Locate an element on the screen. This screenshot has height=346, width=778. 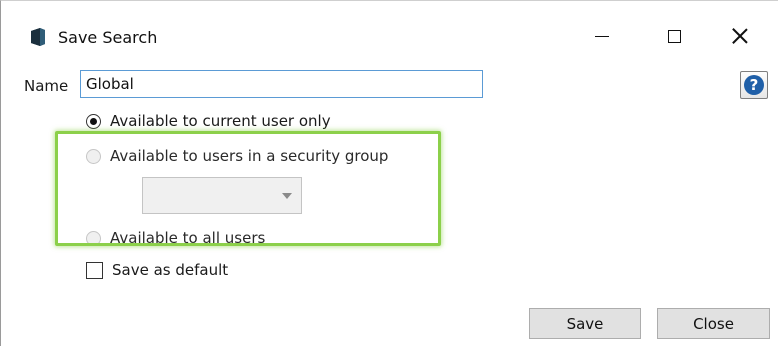
security-group-select is located at coordinates (222, 195).